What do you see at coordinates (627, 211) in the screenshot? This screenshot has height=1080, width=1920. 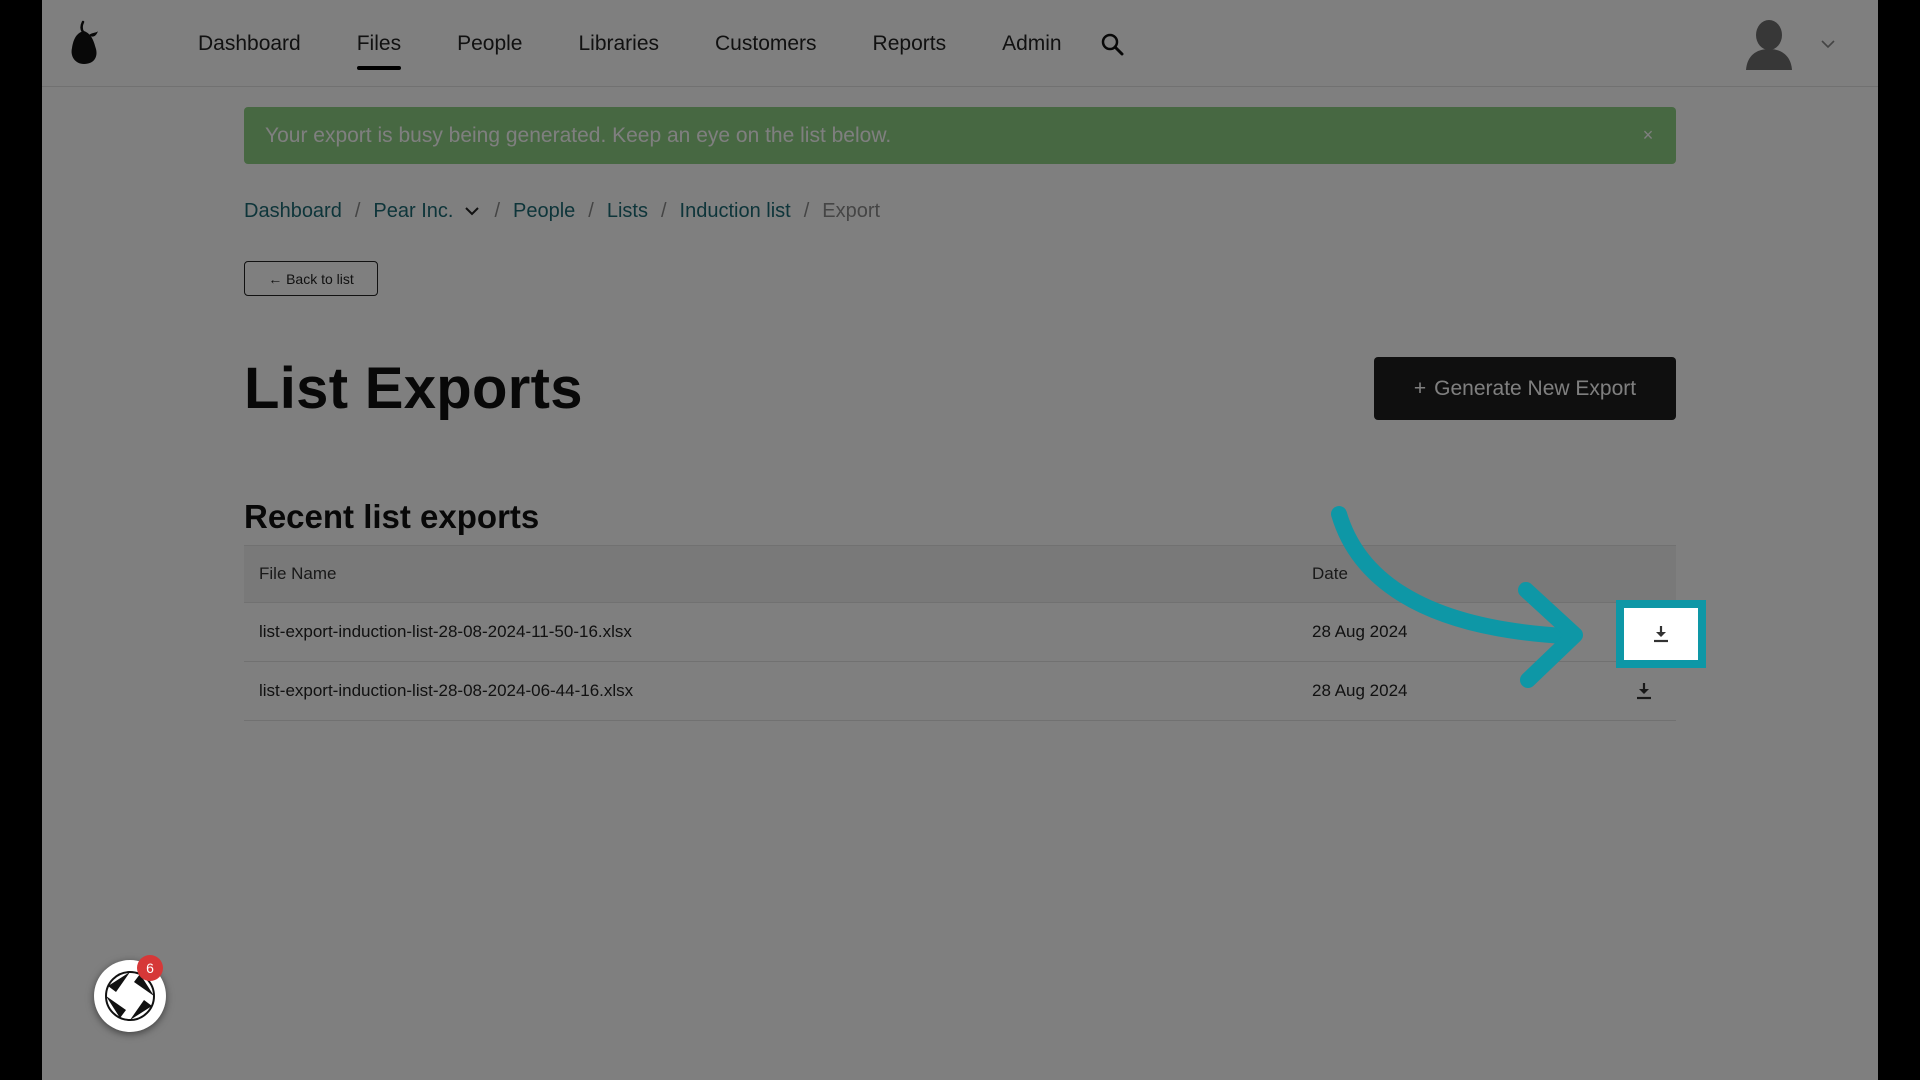 I see `breadcrumb-lists: Lists` at bounding box center [627, 211].